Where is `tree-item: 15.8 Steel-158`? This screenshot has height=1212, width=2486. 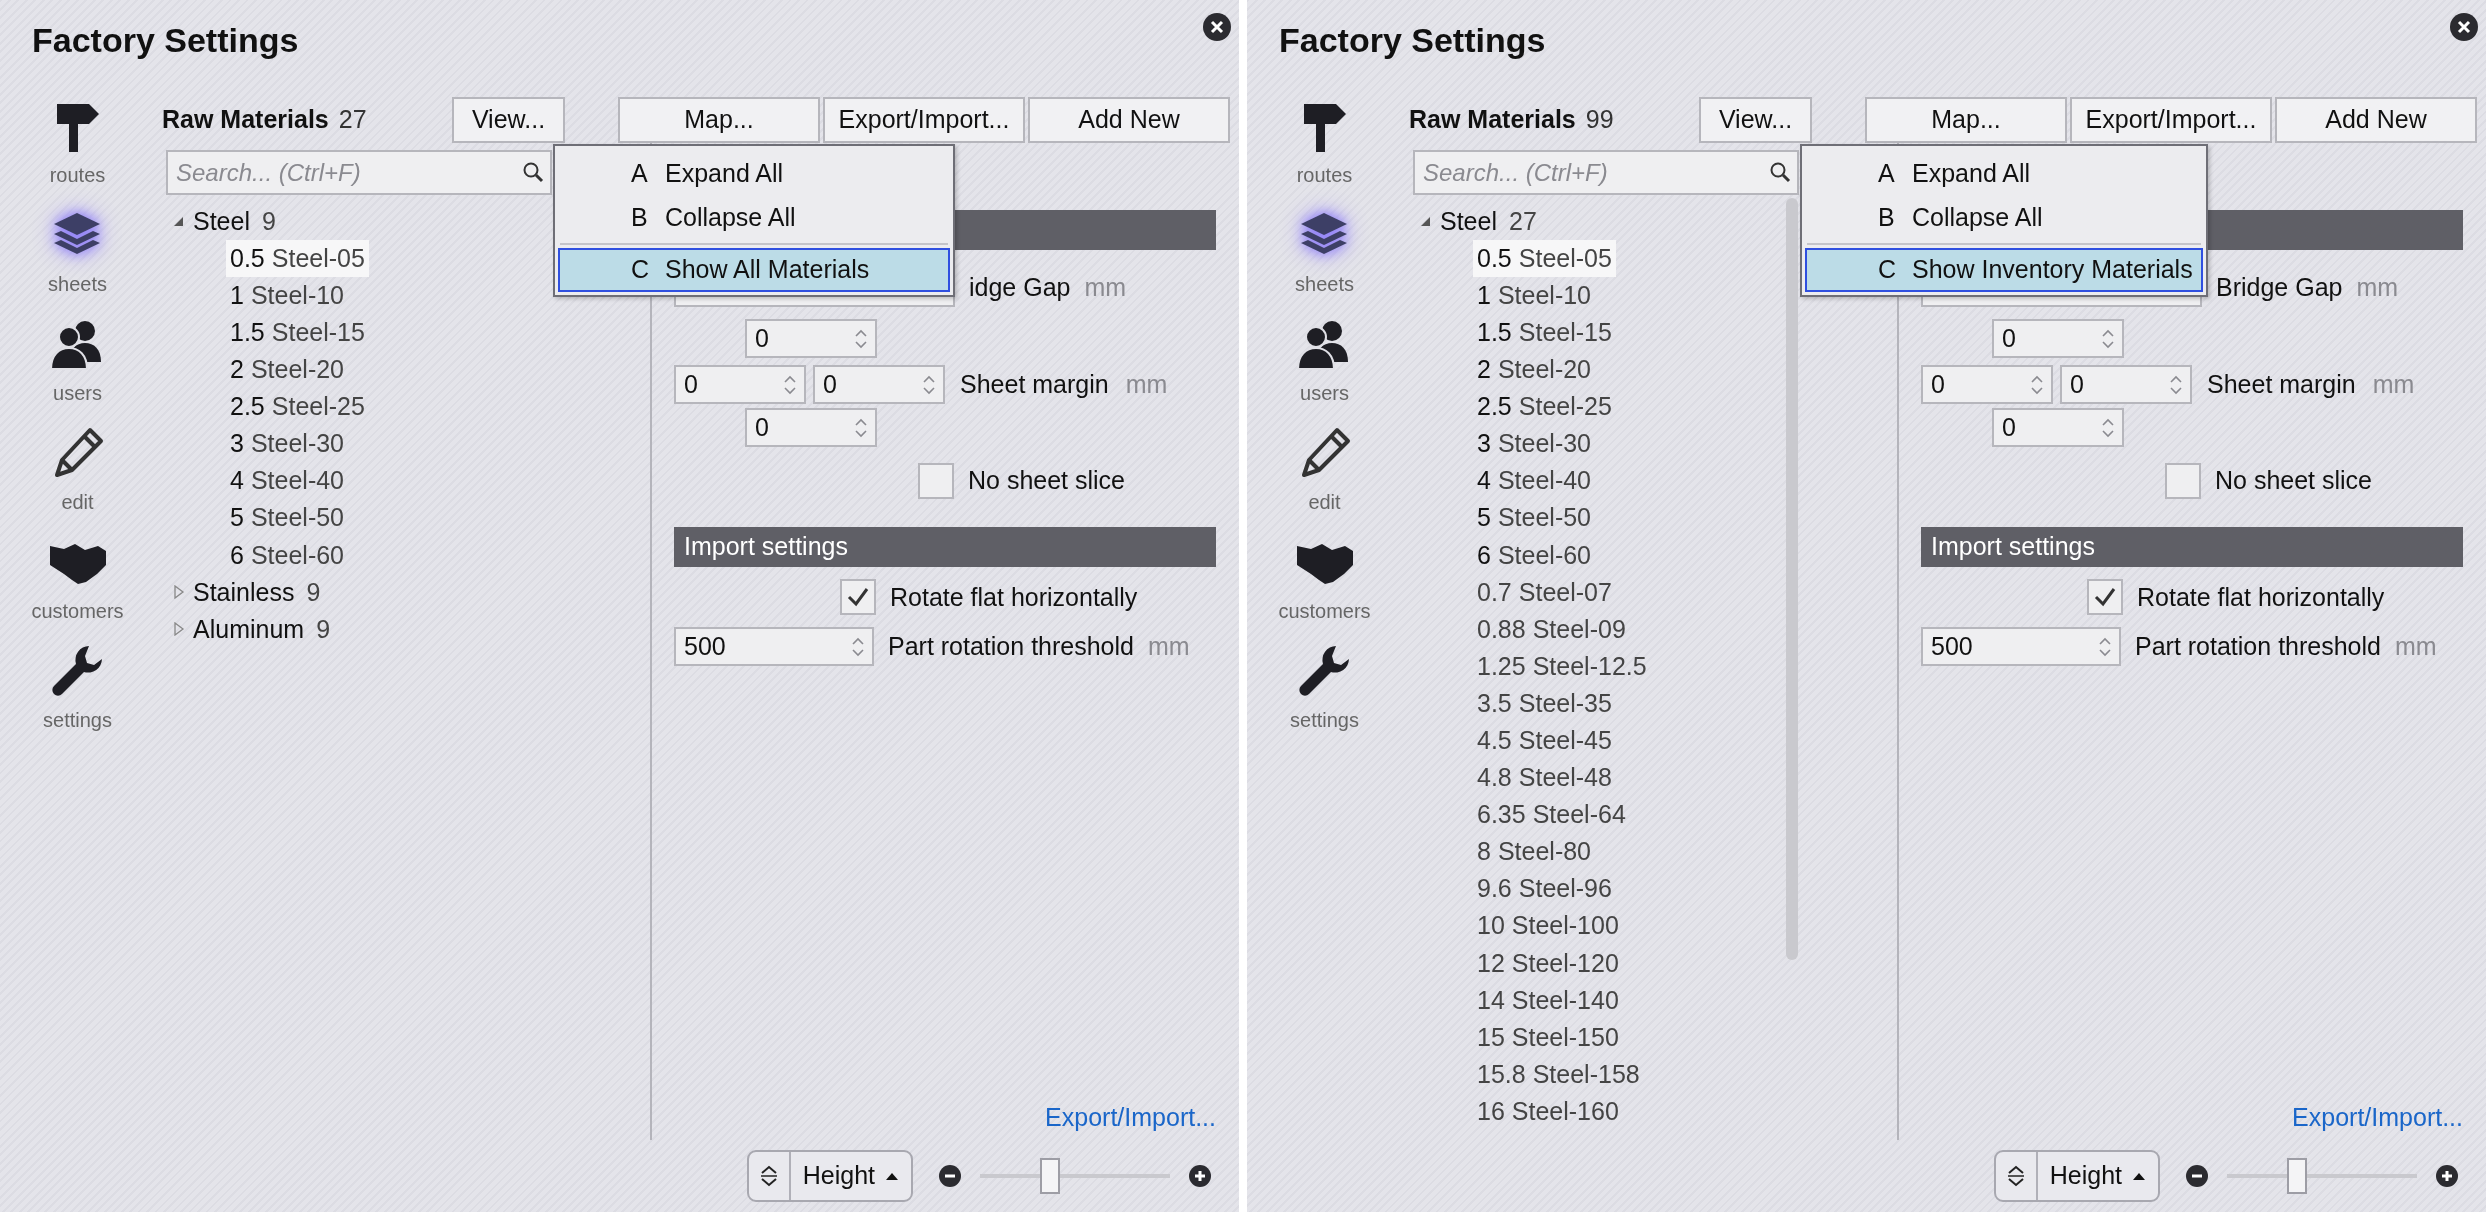 tree-item: 15.8 Steel-158 is located at coordinates (1558, 1075).